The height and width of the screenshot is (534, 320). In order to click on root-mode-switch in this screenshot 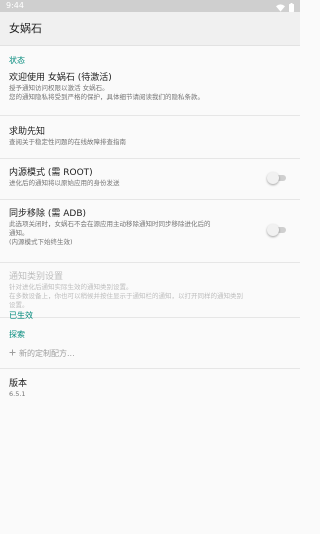, I will do `click(276, 178)`.